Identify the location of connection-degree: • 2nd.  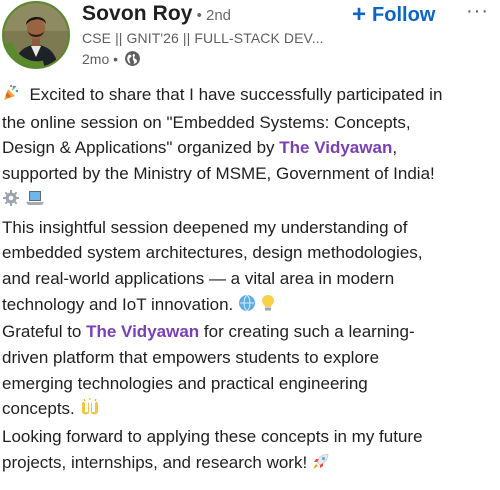
(214, 15).